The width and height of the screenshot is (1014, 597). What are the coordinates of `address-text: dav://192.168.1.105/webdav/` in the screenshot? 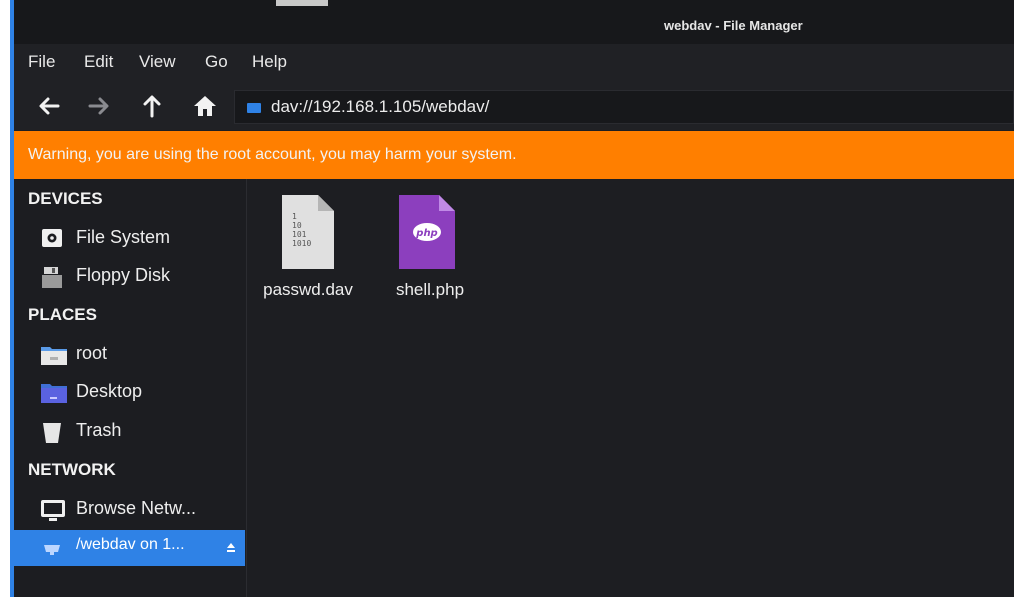 It's located at (380, 107).